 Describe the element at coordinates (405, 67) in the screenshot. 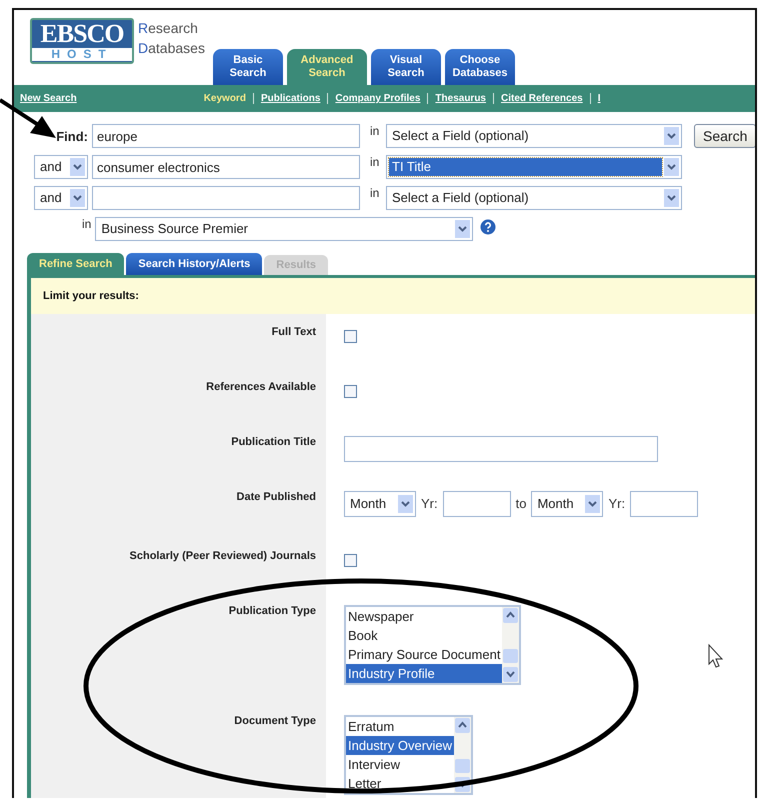

I see `tab: Visual Search` at that location.